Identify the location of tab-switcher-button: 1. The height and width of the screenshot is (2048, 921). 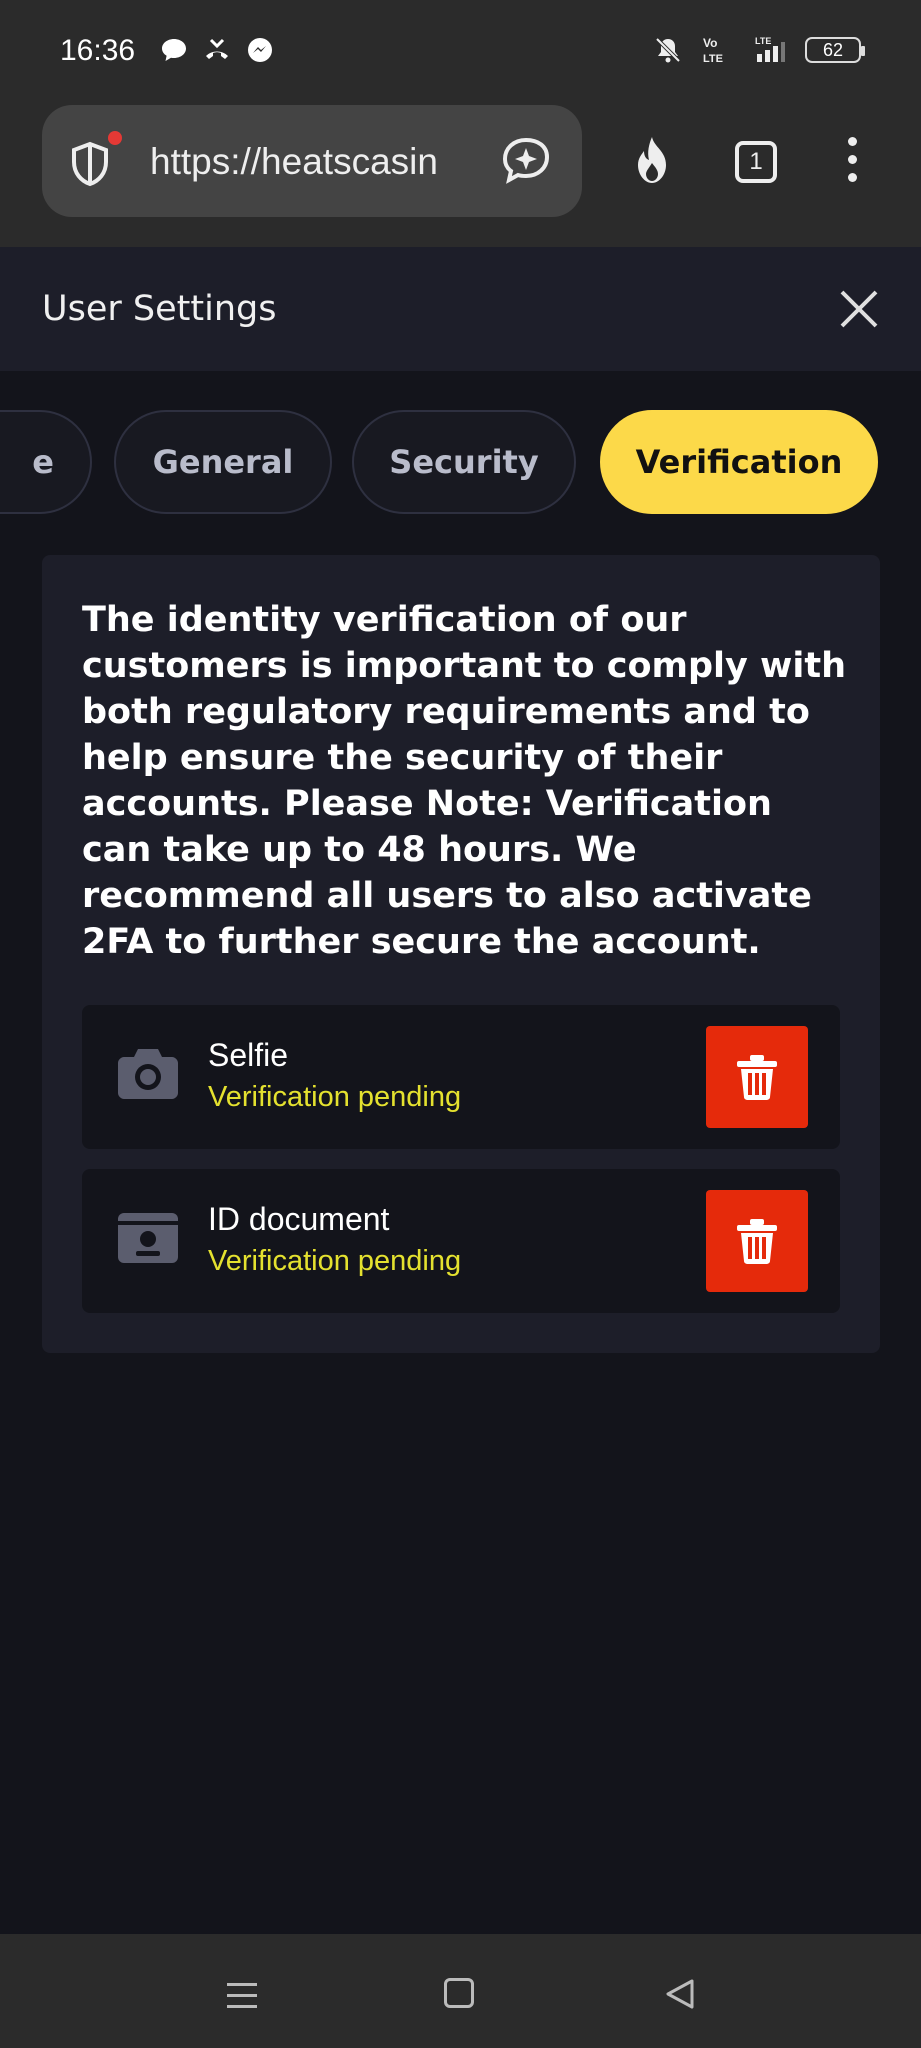
(756, 162).